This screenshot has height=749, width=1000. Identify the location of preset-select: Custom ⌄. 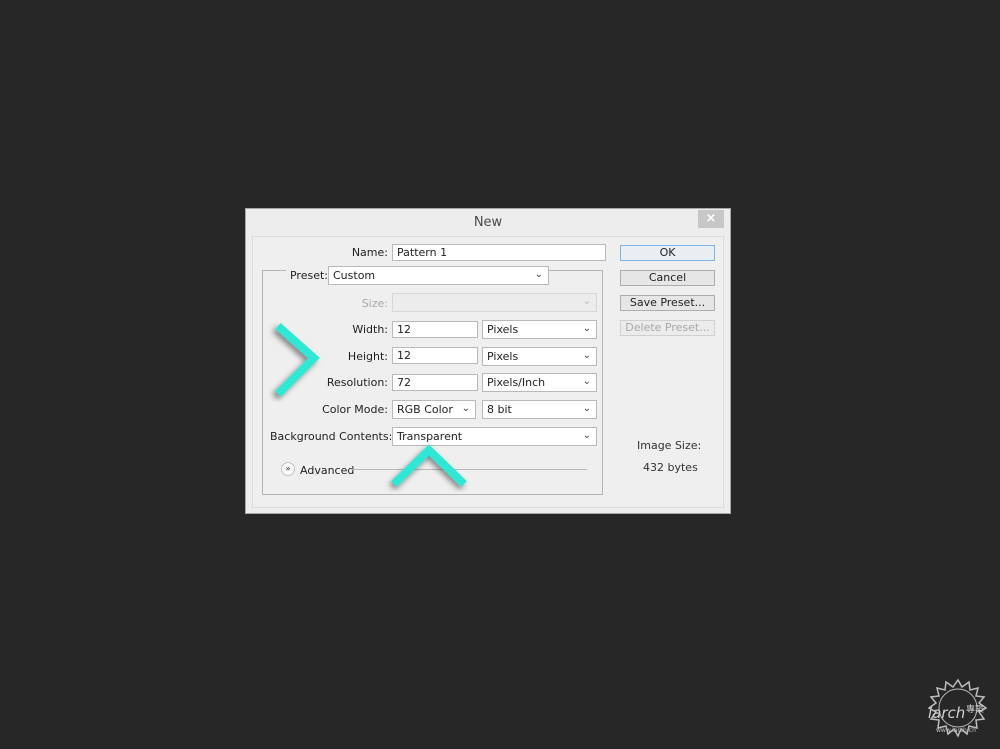
(438, 275).